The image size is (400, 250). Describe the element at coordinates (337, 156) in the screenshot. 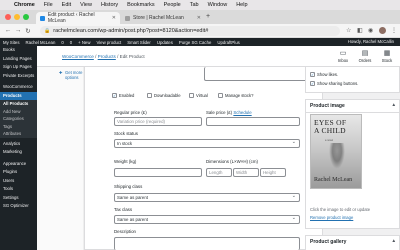

I see `book-cover-figure` at that location.